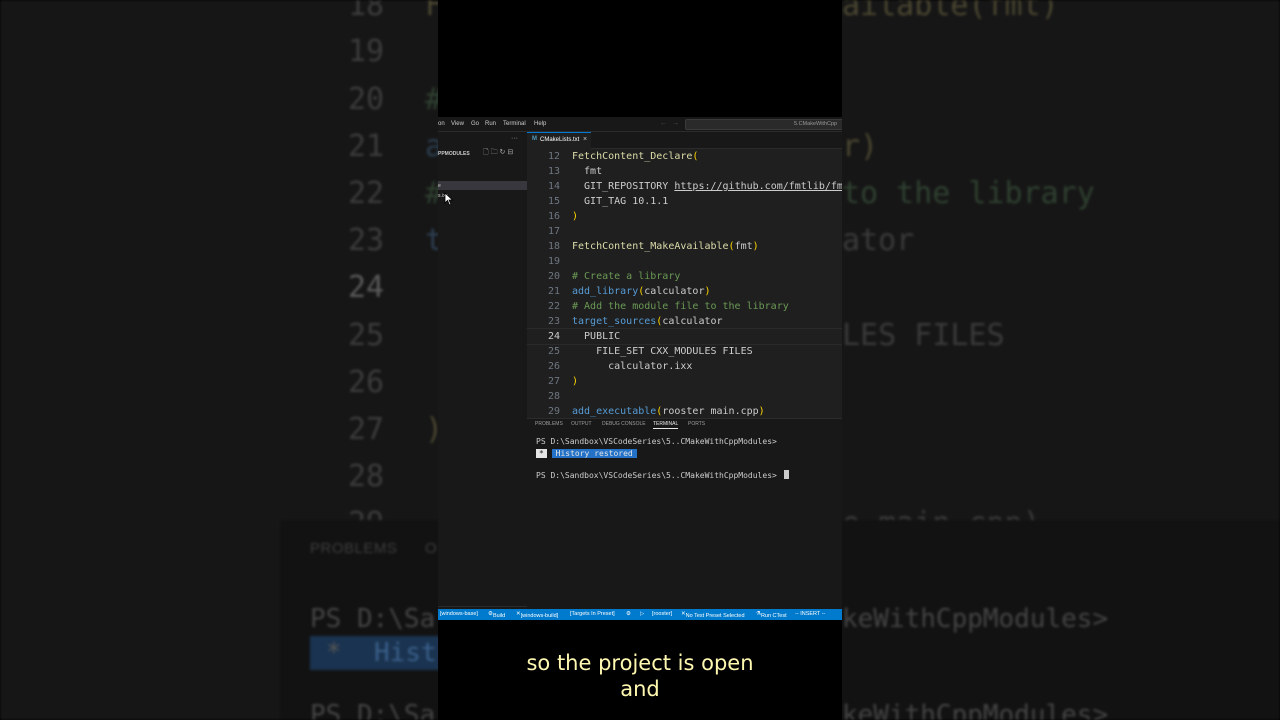 The image size is (1280, 720). I want to click on code-line: 27), so click(684, 381).